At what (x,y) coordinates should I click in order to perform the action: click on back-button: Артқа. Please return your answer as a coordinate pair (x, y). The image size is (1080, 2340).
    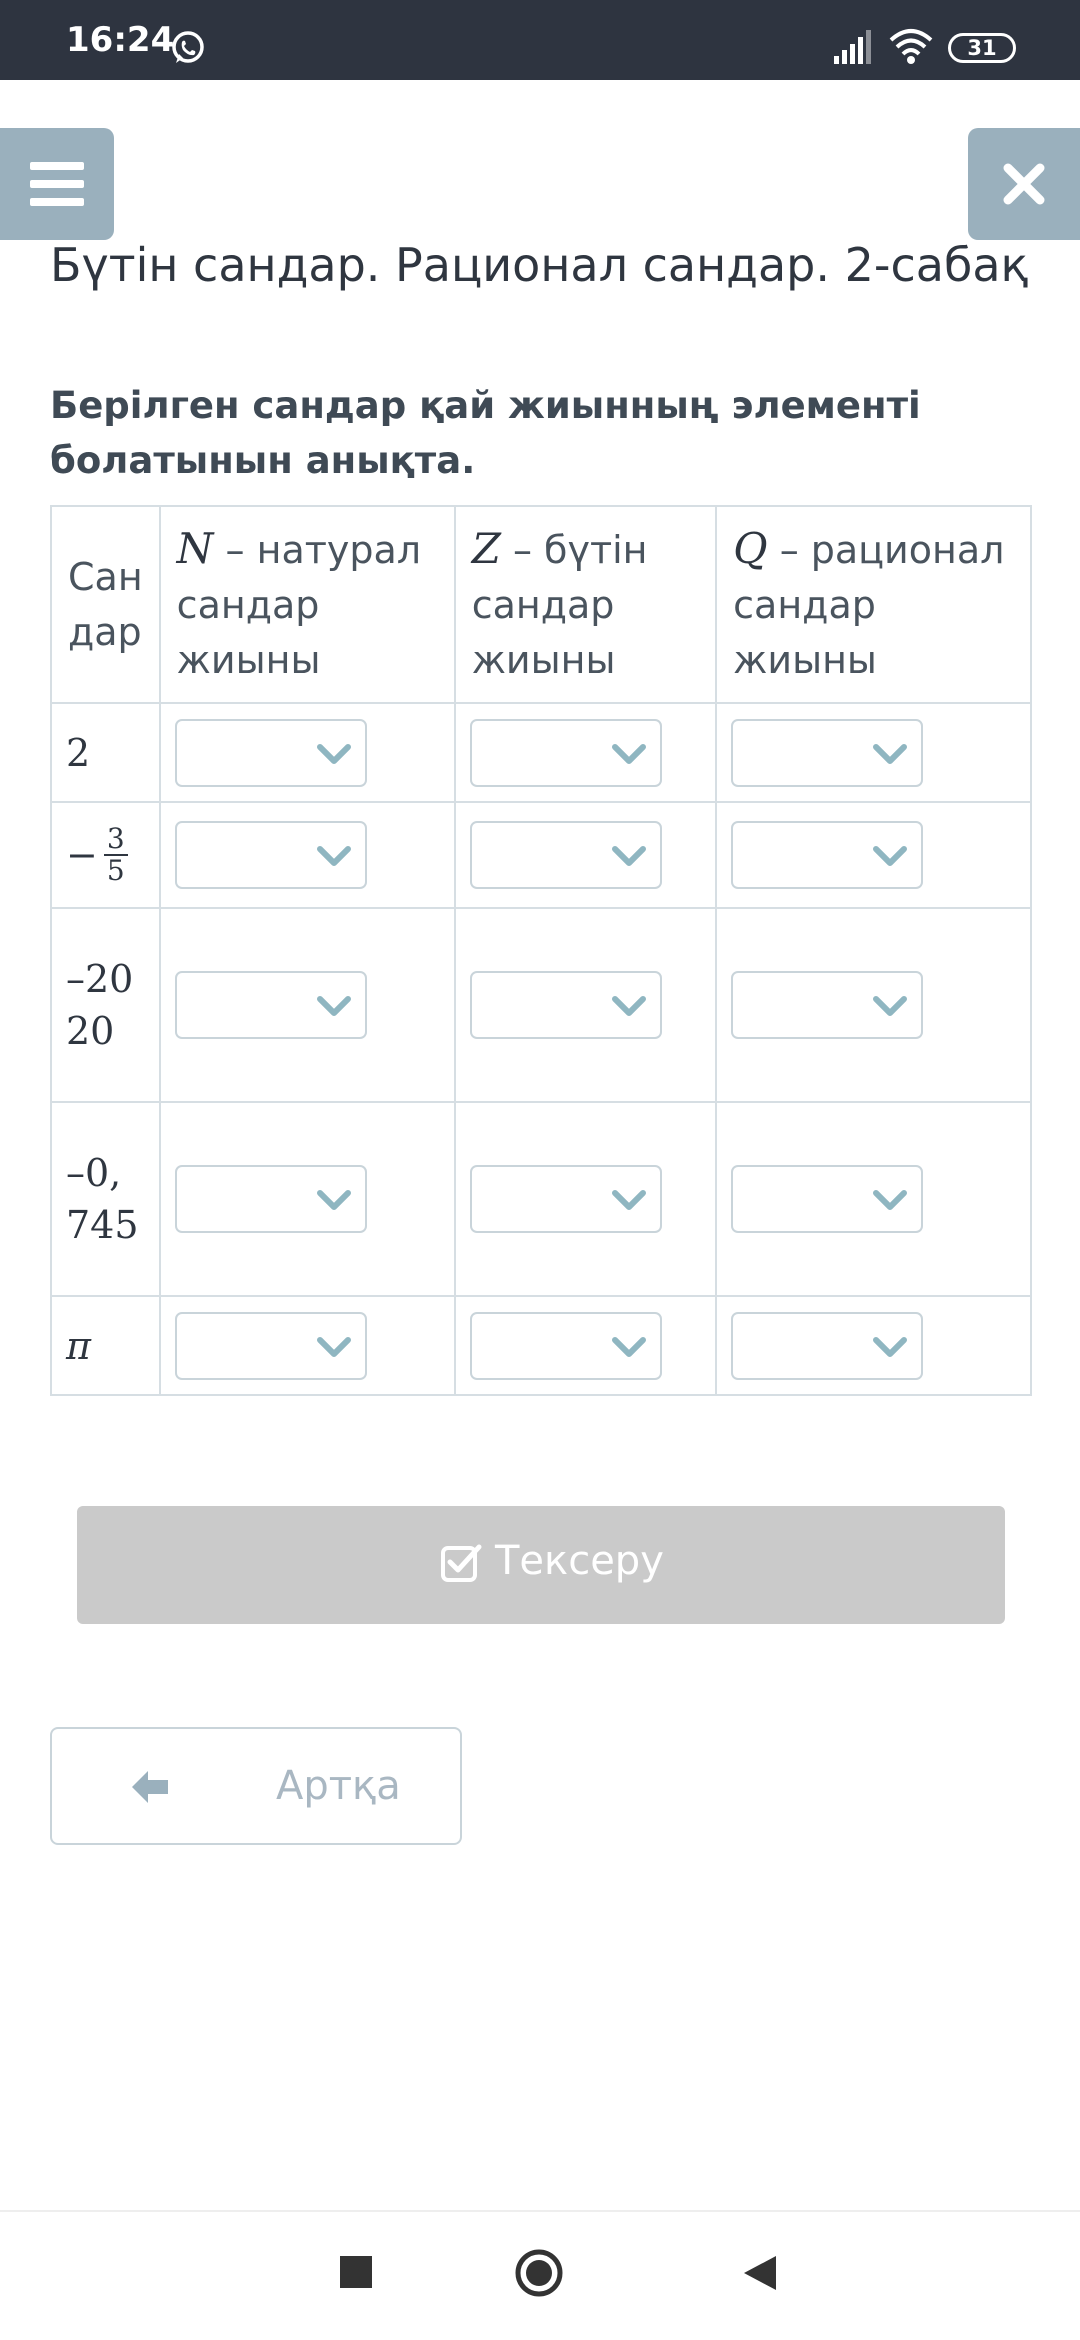
    Looking at the image, I should click on (256, 1786).